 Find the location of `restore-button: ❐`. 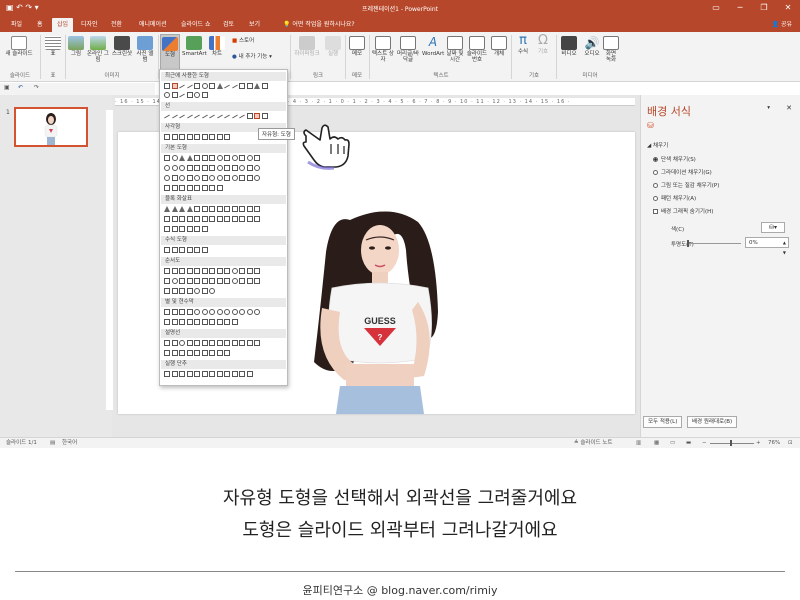

restore-button: ❐ is located at coordinates (764, 8).